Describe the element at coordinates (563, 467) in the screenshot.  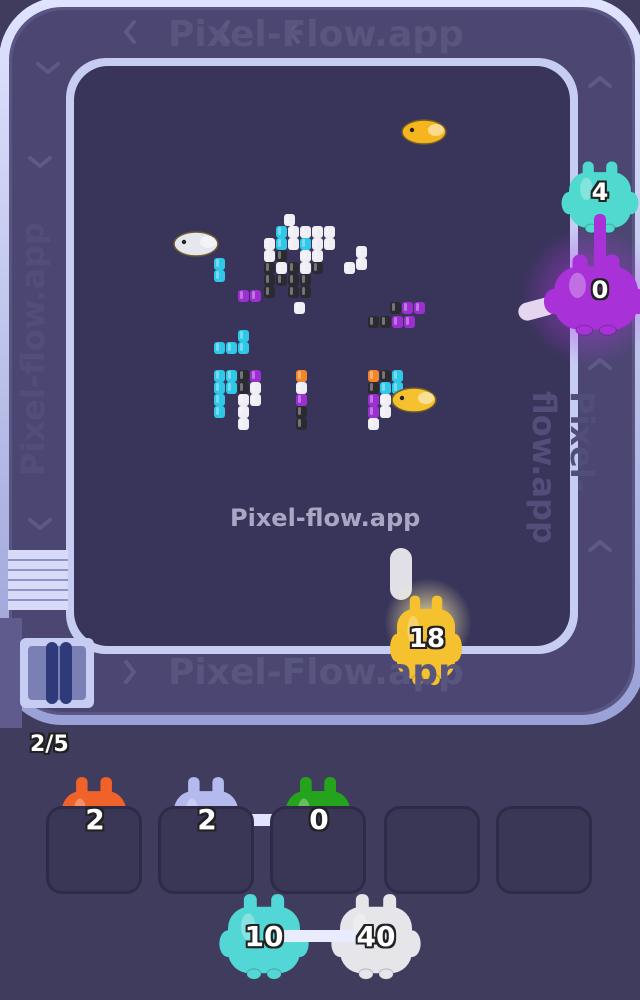
I see `watermark-track-right: Pixel-flow.app` at that location.